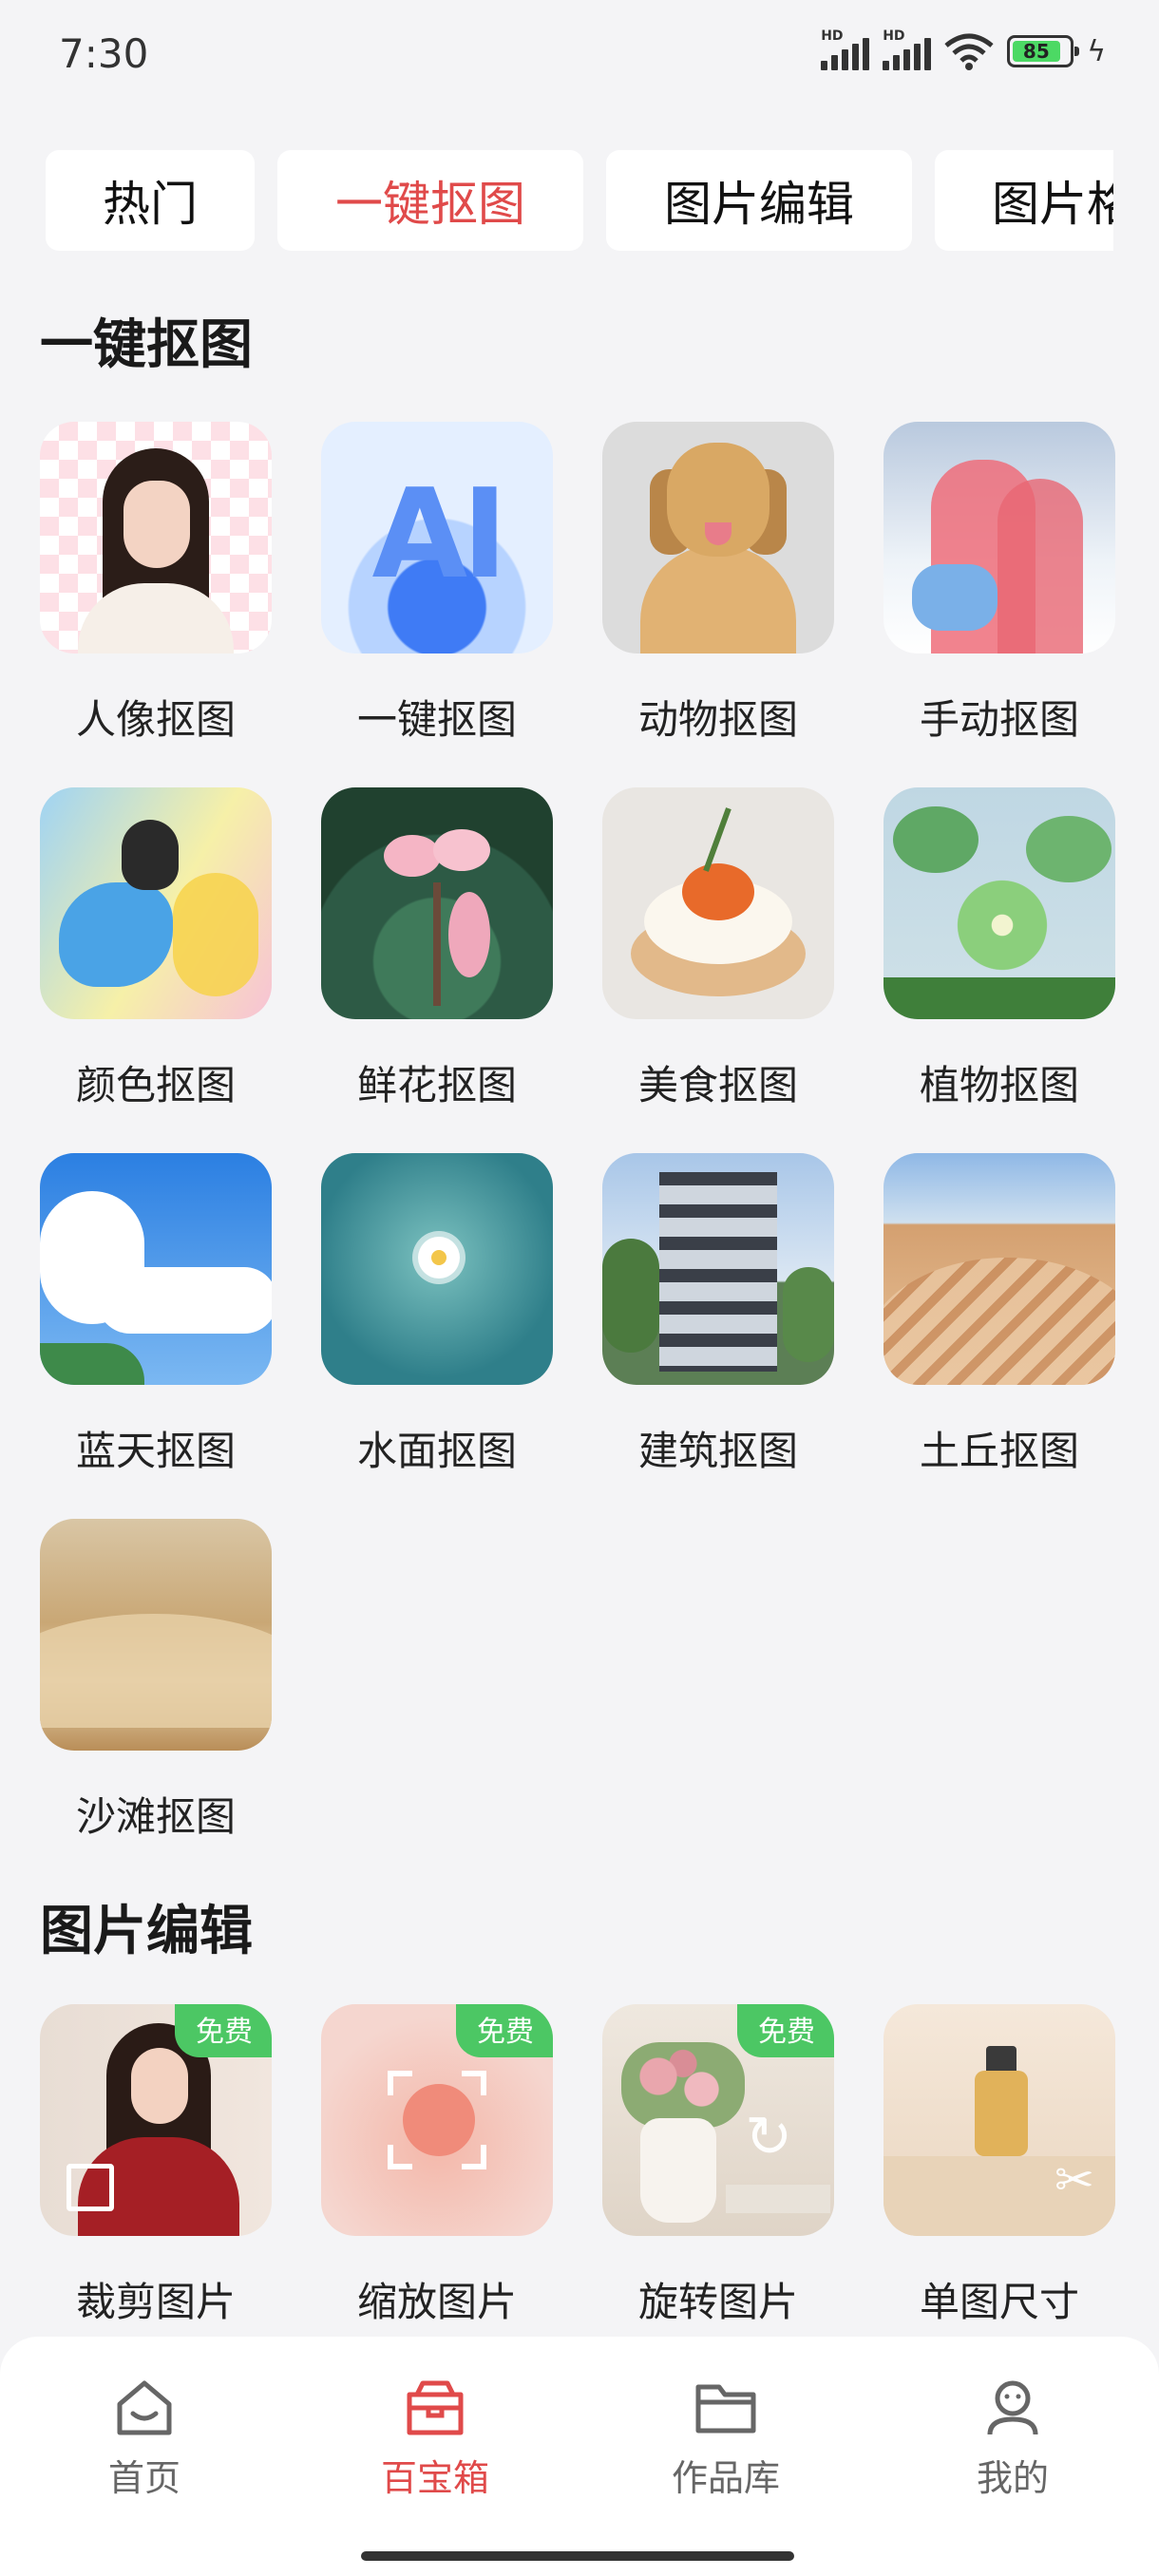 This screenshot has height=2576, width=1159. Describe the element at coordinates (156, 2120) in the screenshot. I see `crop-thumbnail: 免费` at that location.